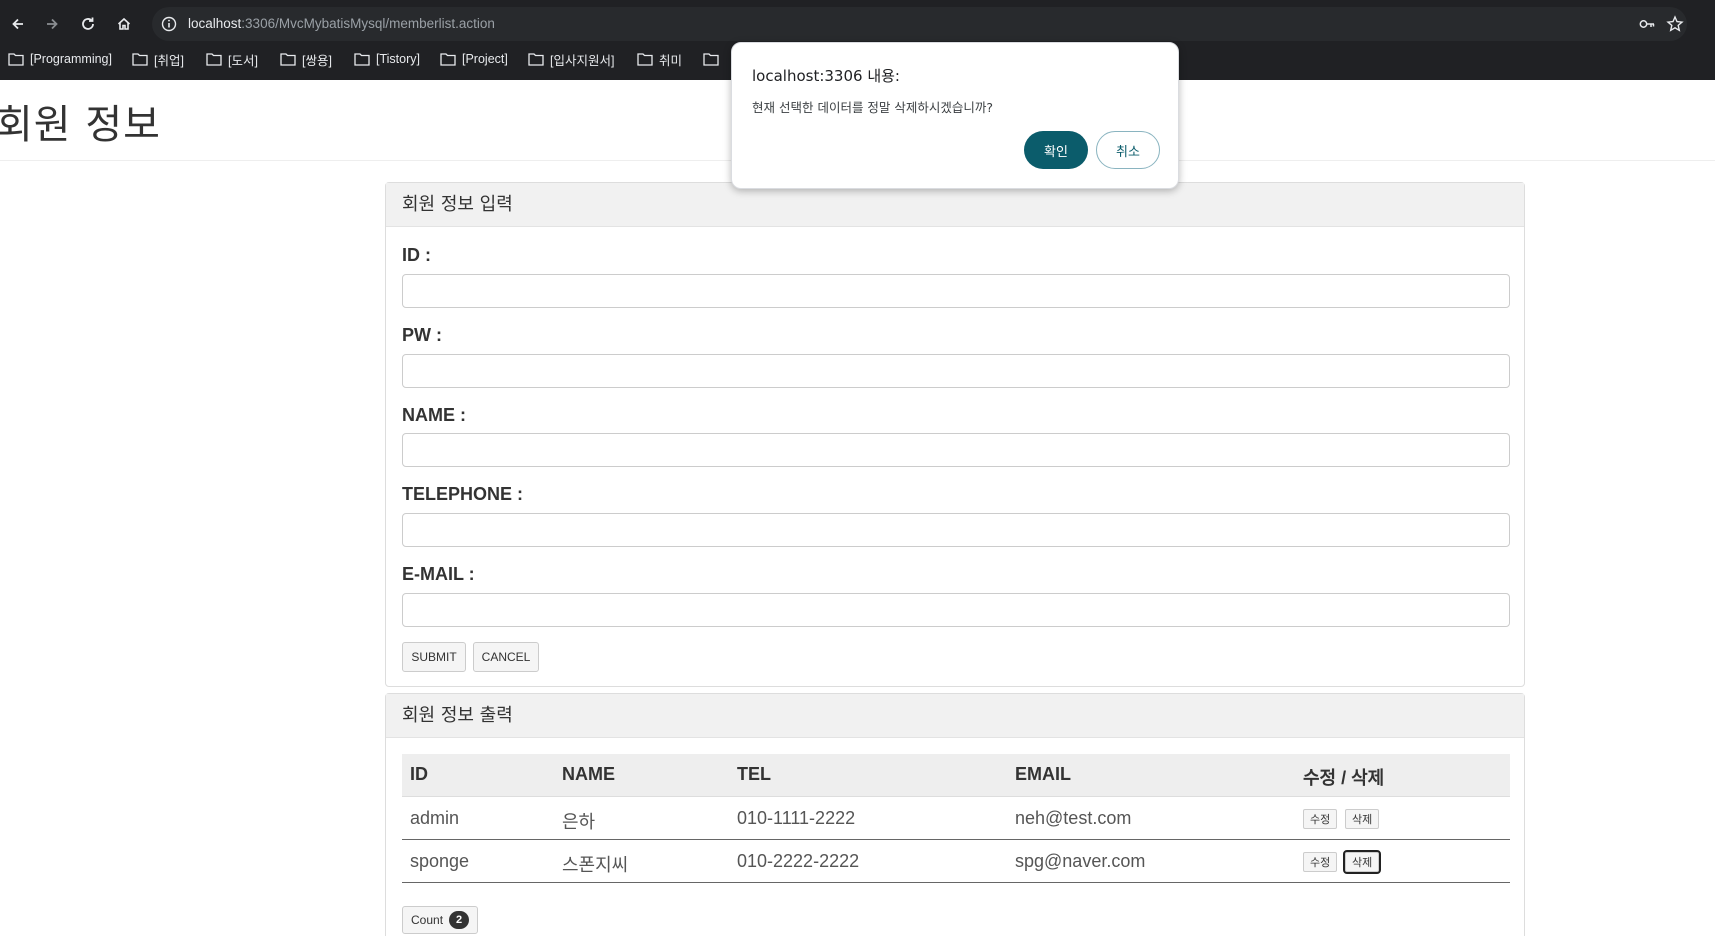 The width and height of the screenshot is (1715, 936). What do you see at coordinates (71, 59) in the screenshot?
I see `bookmark-label: [Programming]` at bounding box center [71, 59].